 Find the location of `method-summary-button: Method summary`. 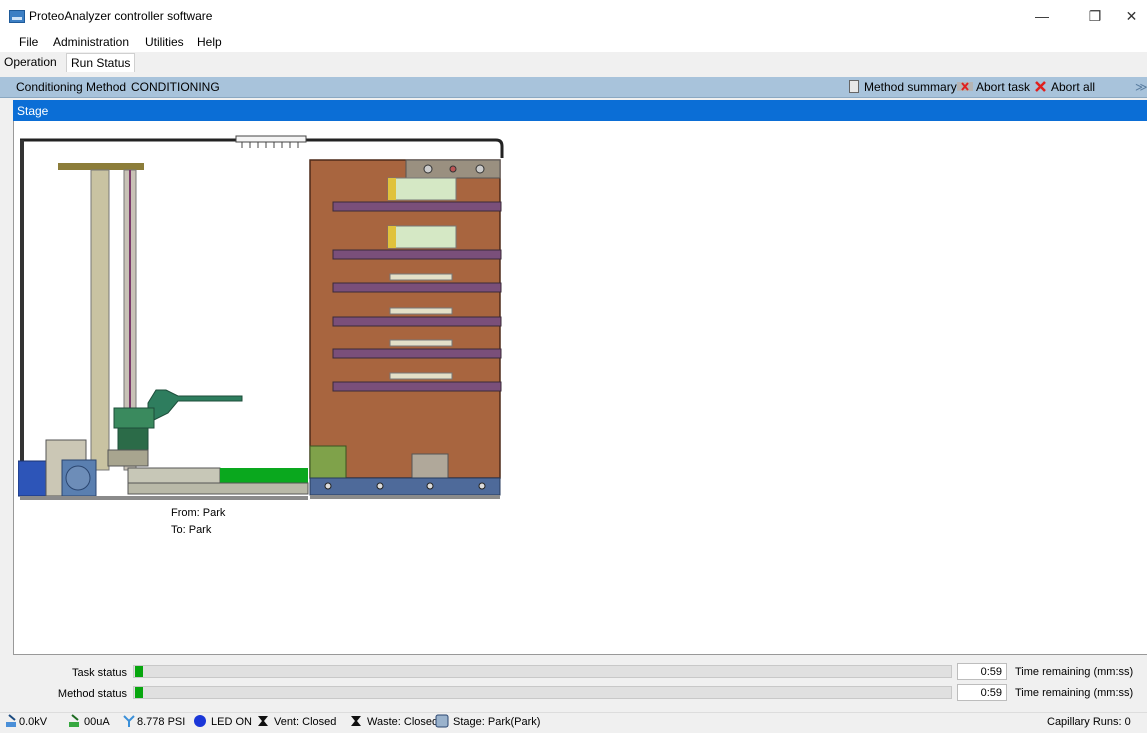

method-summary-button: Method summary is located at coordinates (910, 87).